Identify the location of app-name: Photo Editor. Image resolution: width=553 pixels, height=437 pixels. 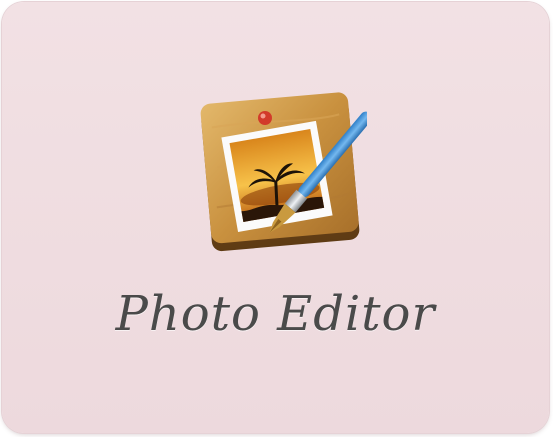
(275, 314).